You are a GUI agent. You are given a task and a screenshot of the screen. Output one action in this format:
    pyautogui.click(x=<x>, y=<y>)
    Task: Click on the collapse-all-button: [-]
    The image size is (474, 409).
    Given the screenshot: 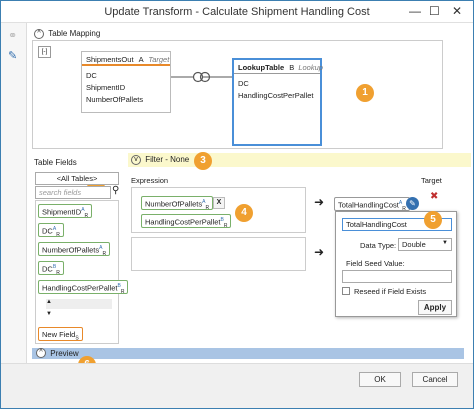 What is the action you would take?
    pyautogui.click(x=44, y=52)
    